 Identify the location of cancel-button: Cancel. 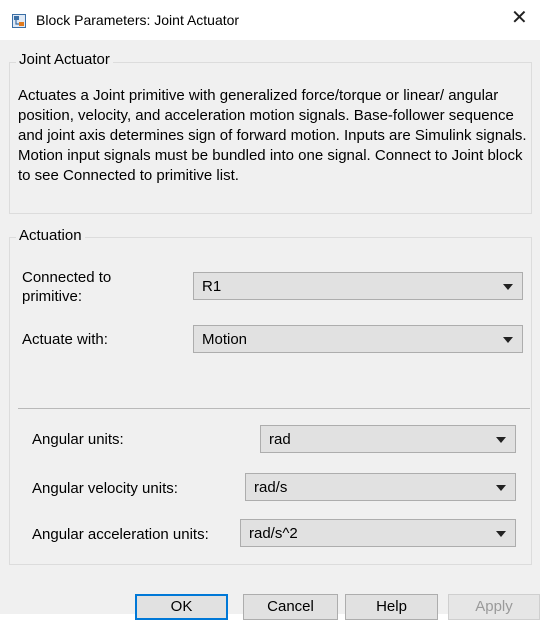
(290, 607).